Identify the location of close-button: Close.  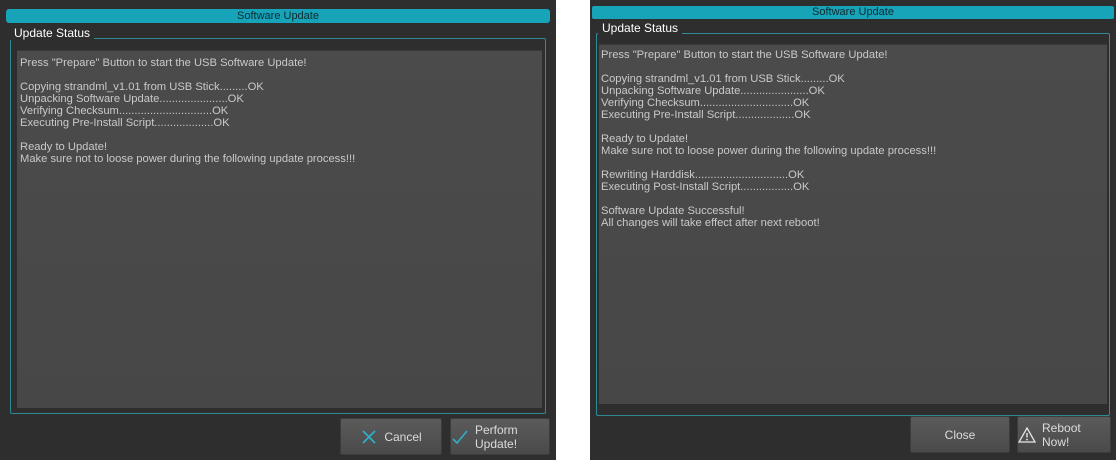
(960, 434).